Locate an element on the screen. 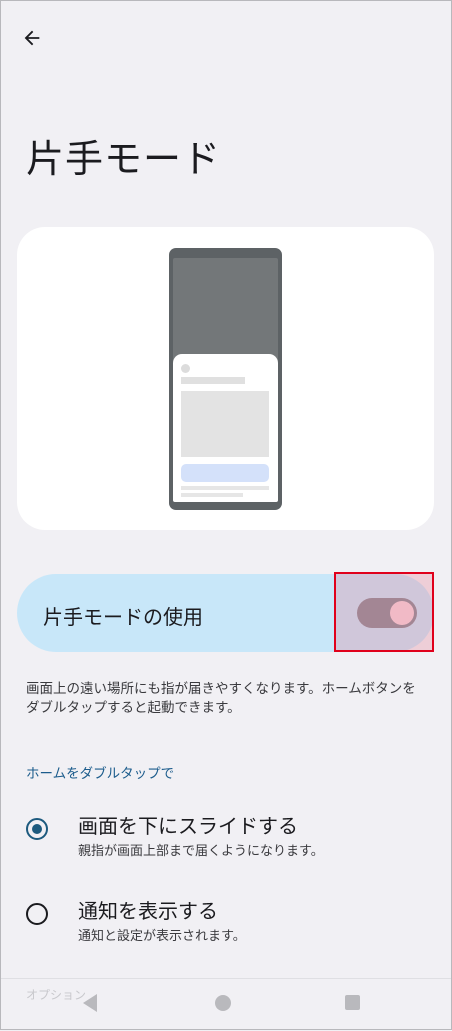 This screenshot has width=452, height=1031. slid-down-sheet is located at coordinates (225, 428).